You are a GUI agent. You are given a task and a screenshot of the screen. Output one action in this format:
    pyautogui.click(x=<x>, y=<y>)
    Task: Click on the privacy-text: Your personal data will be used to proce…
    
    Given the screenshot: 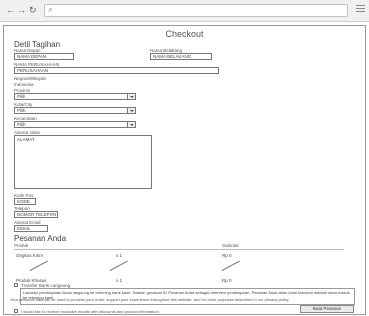 What is the action you would take?
    pyautogui.click(x=150, y=299)
    